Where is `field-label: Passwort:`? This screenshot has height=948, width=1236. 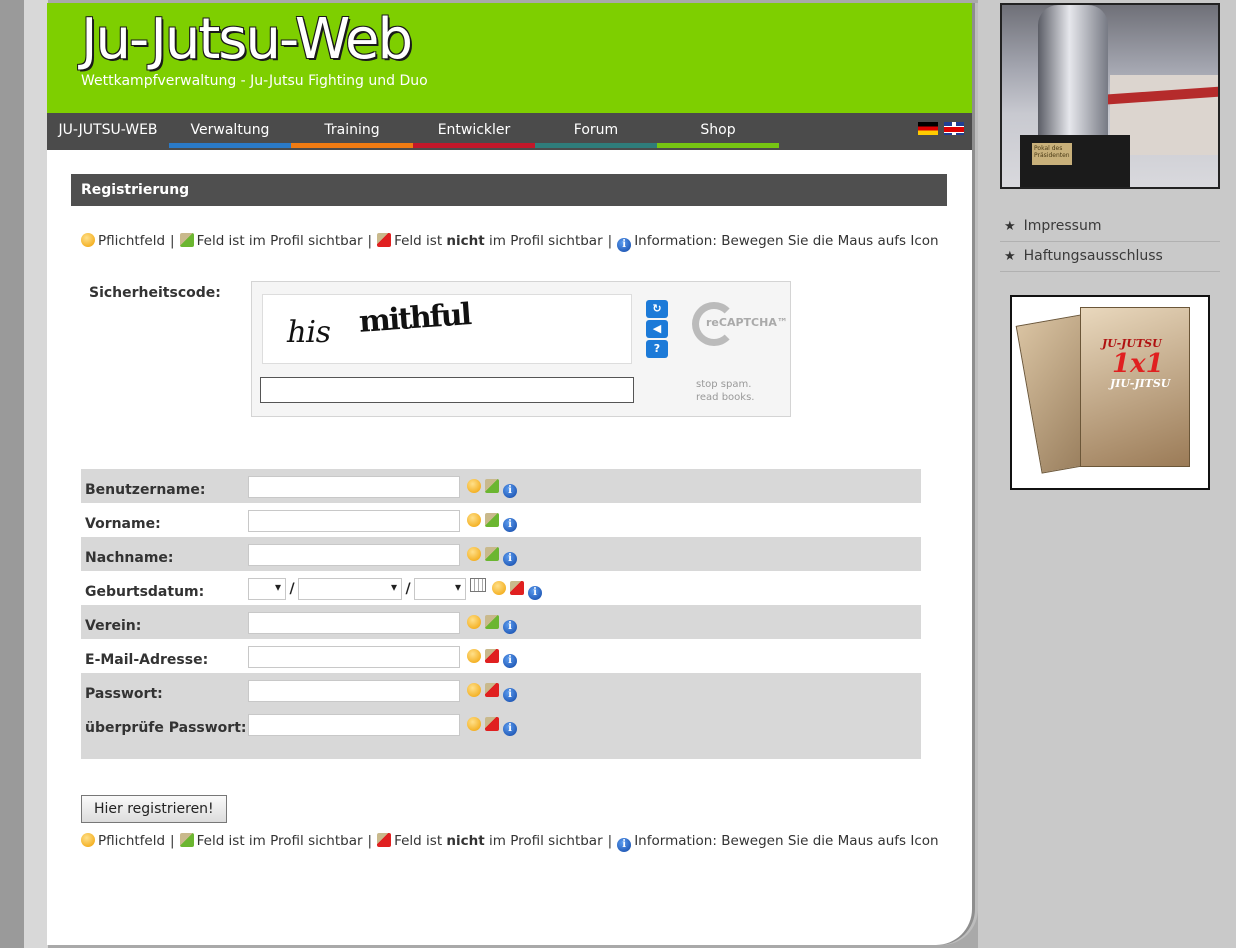 field-label: Passwort: is located at coordinates (124, 694).